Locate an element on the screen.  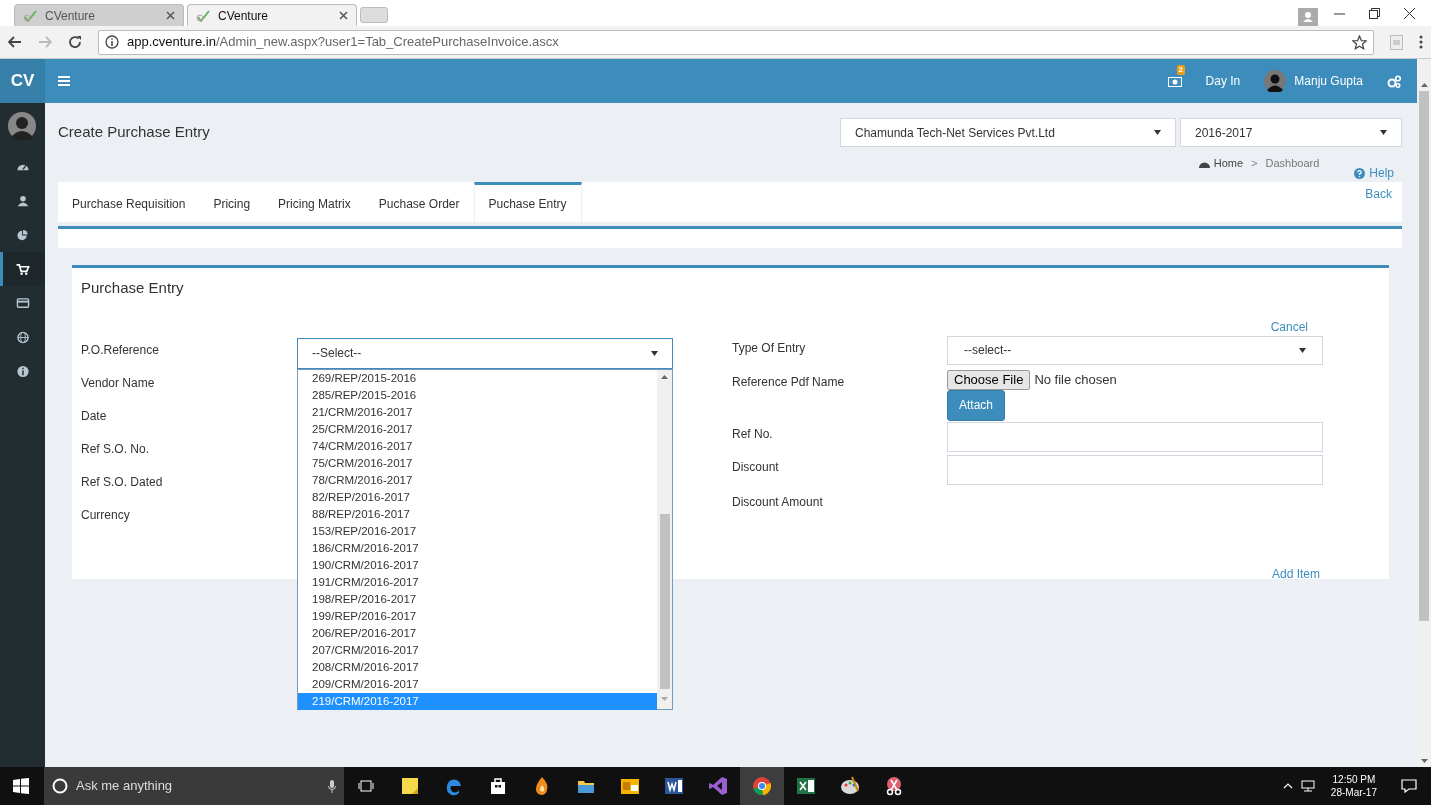
po-reference-select: --Select-- is located at coordinates (485, 353).